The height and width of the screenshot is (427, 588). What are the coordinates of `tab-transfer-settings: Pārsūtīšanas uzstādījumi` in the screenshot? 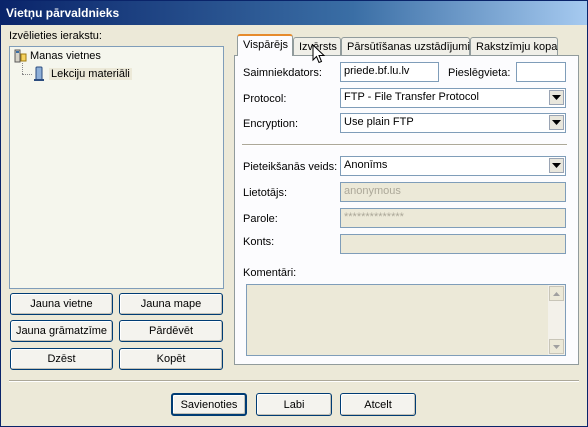 It's located at (405, 46).